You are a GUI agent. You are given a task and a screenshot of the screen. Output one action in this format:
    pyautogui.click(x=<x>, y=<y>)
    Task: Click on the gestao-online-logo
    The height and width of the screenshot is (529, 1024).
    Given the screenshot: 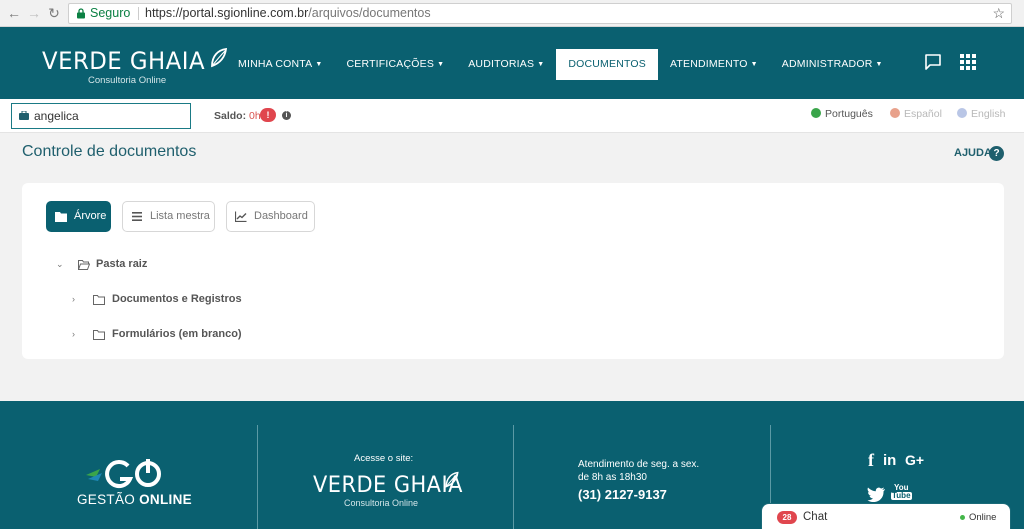 What is the action you would take?
    pyautogui.click(x=124, y=474)
    